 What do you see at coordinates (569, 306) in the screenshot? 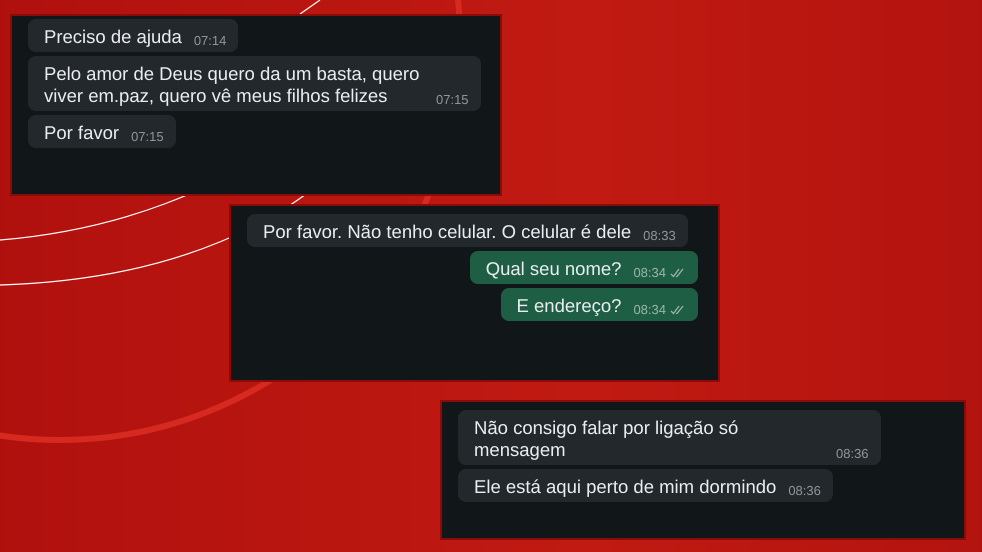
I see `message-text: E endereço?` at bounding box center [569, 306].